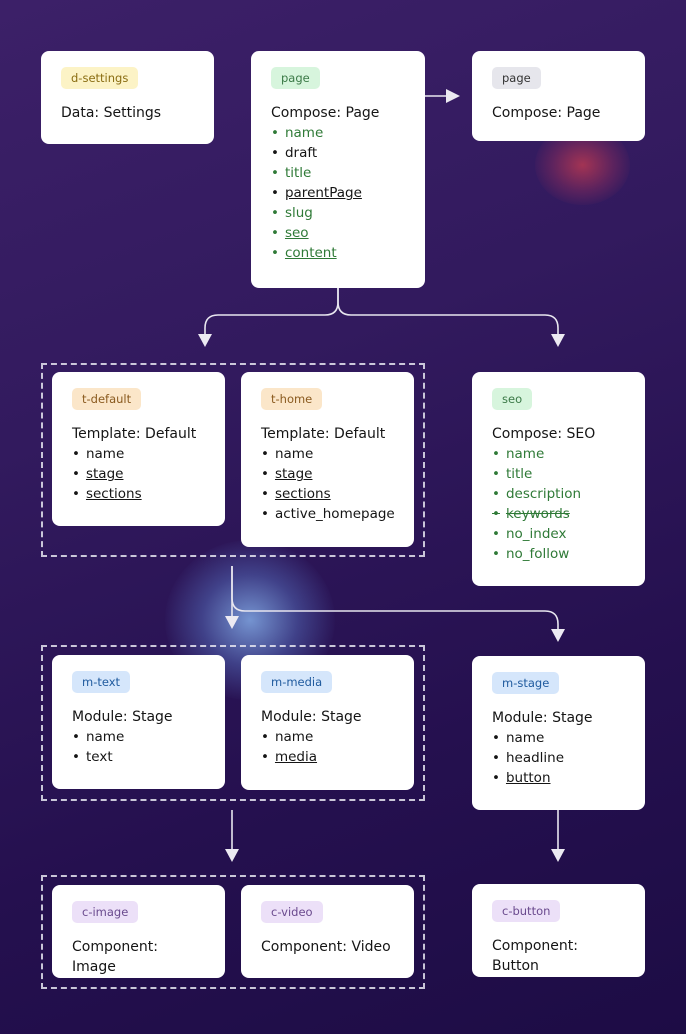 The image size is (686, 1034). What do you see at coordinates (271, 311) in the screenshot?
I see `edge-page-to-templates` at bounding box center [271, 311].